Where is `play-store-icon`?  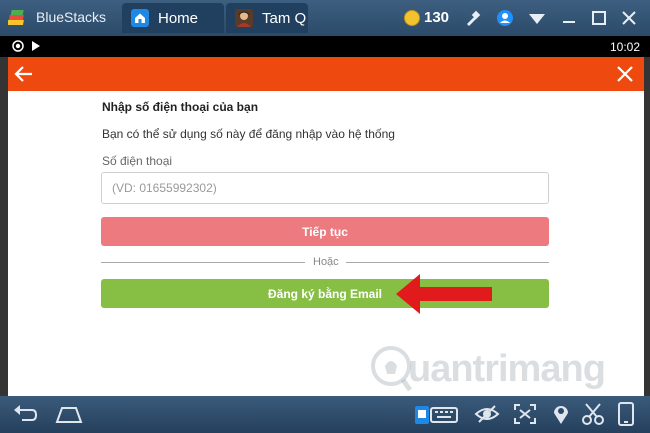
play-store-icon is located at coordinates (36, 46).